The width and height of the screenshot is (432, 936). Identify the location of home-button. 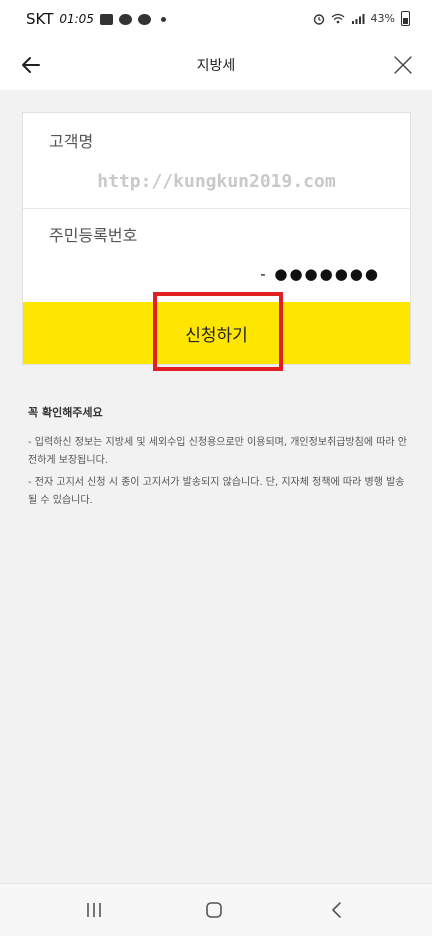
(214, 910).